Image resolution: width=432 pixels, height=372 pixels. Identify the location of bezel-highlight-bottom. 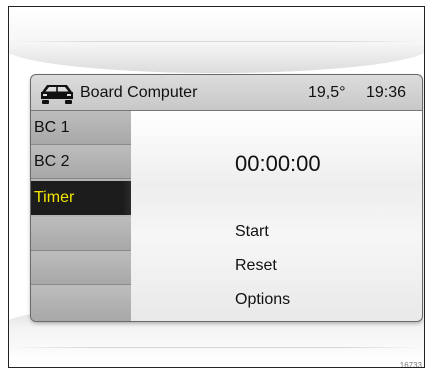
(216, 347).